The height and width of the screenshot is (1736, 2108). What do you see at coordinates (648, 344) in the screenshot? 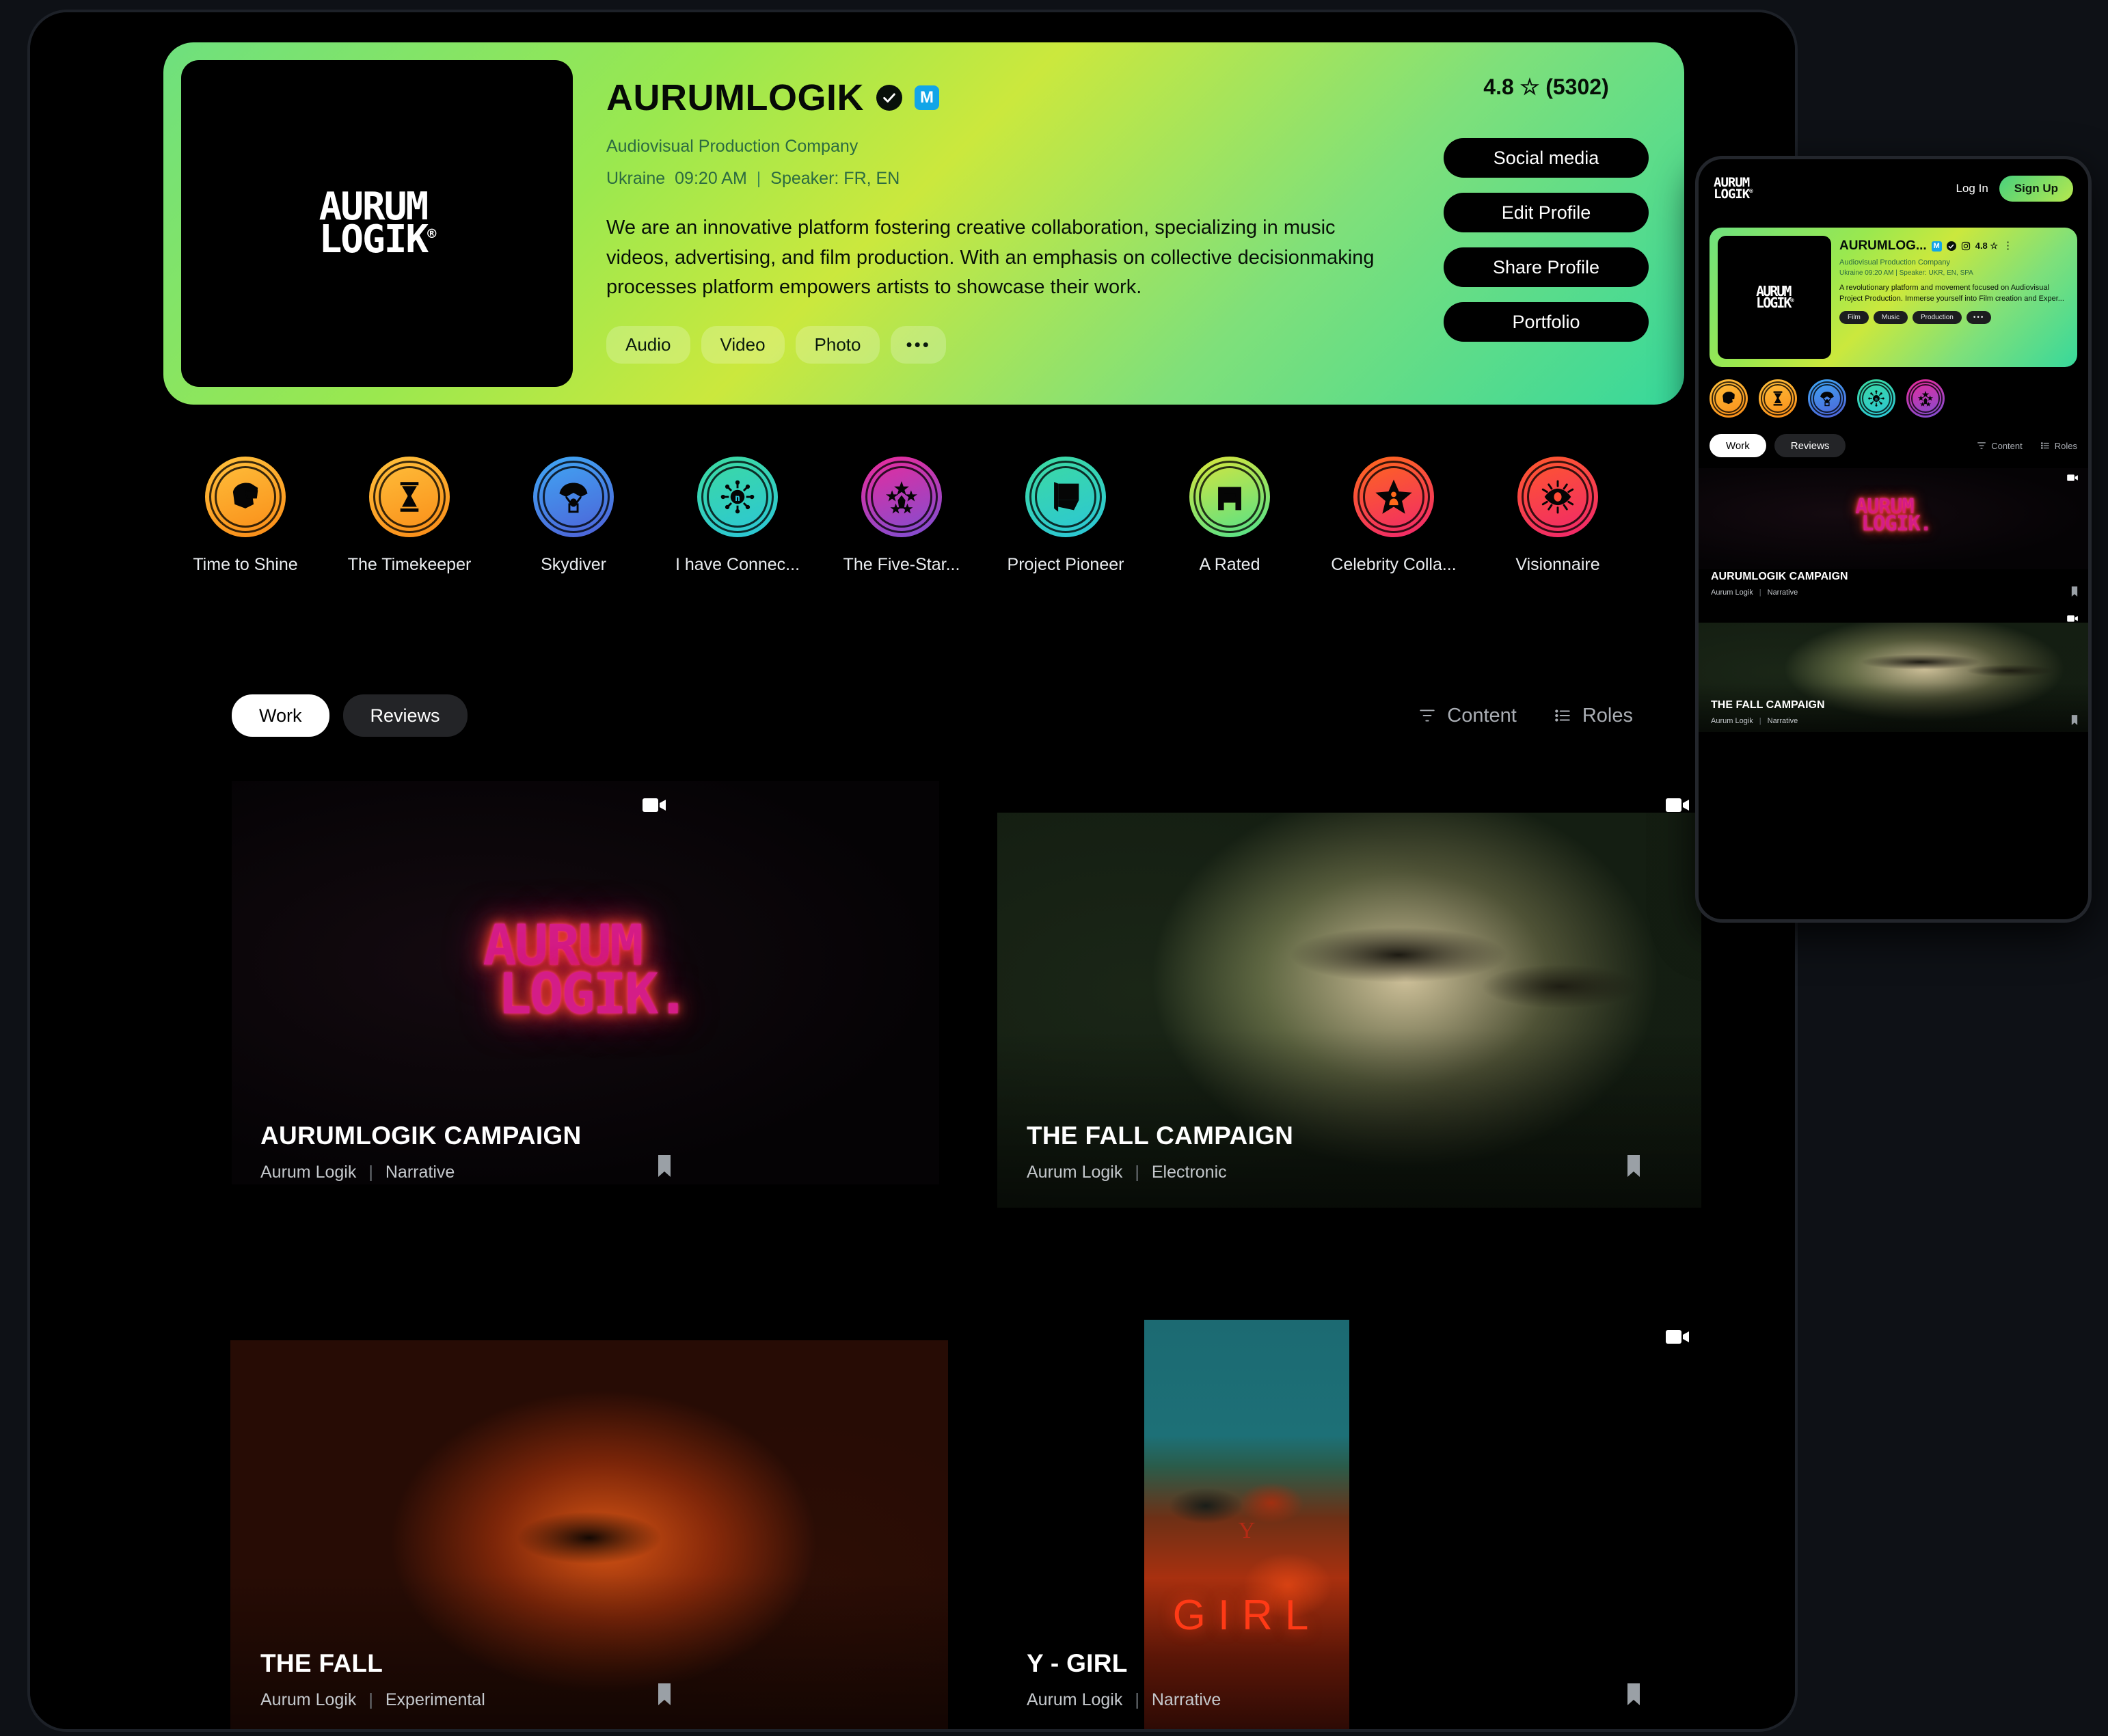
I see `tag-audio: Audio` at bounding box center [648, 344].